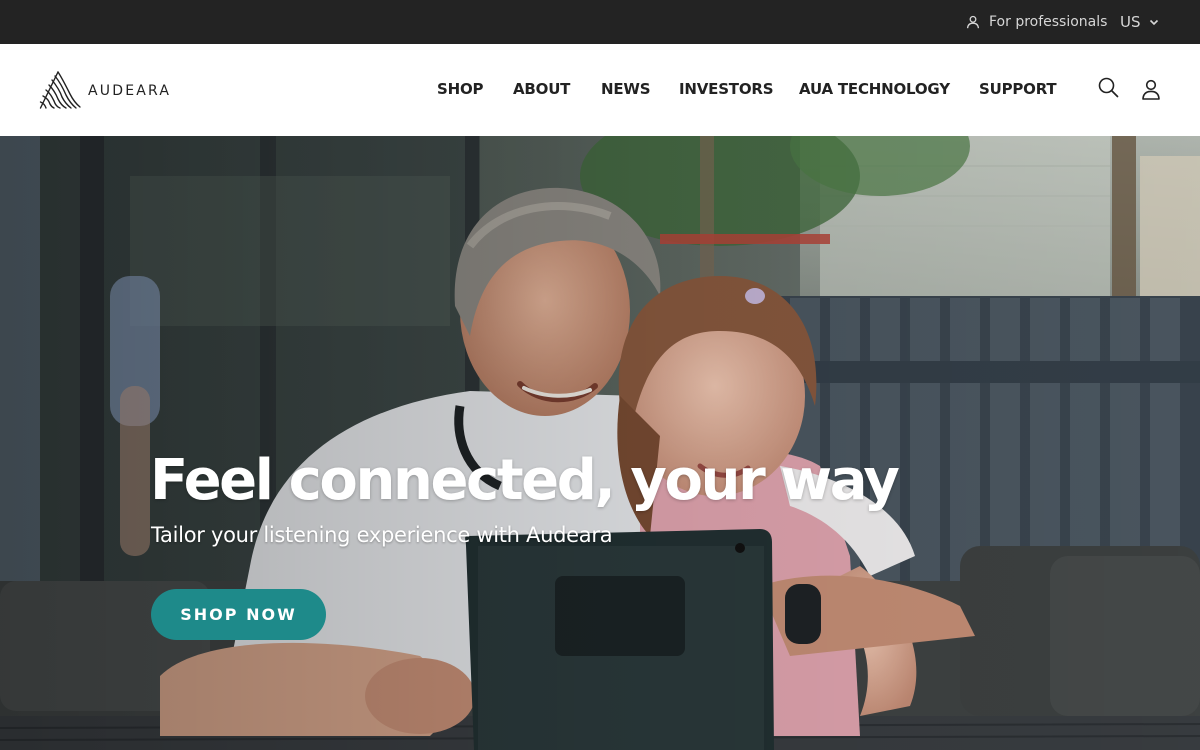 This screenshot has height=750, width=1200. What do you see at coordinates (1018, 89) in the screenshot?
I see `nav-item-support: SUPPORT` at bounding box center [1018, 89].